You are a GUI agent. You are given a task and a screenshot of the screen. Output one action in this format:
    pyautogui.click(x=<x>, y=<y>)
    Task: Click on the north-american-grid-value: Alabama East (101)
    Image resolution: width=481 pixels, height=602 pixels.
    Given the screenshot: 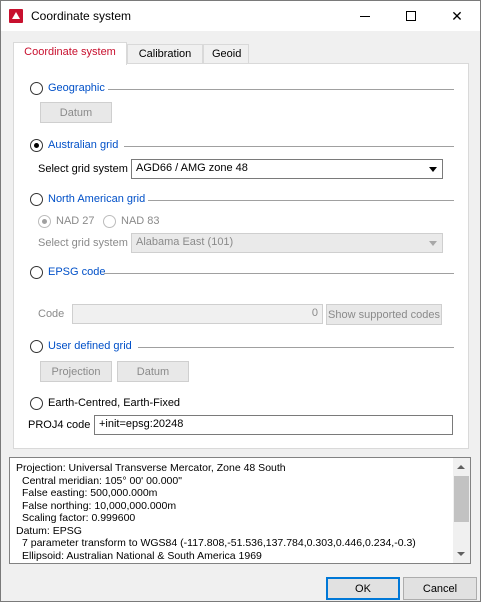 What is the action you would take?
    pyautogui.click(x=185, y=242)
    